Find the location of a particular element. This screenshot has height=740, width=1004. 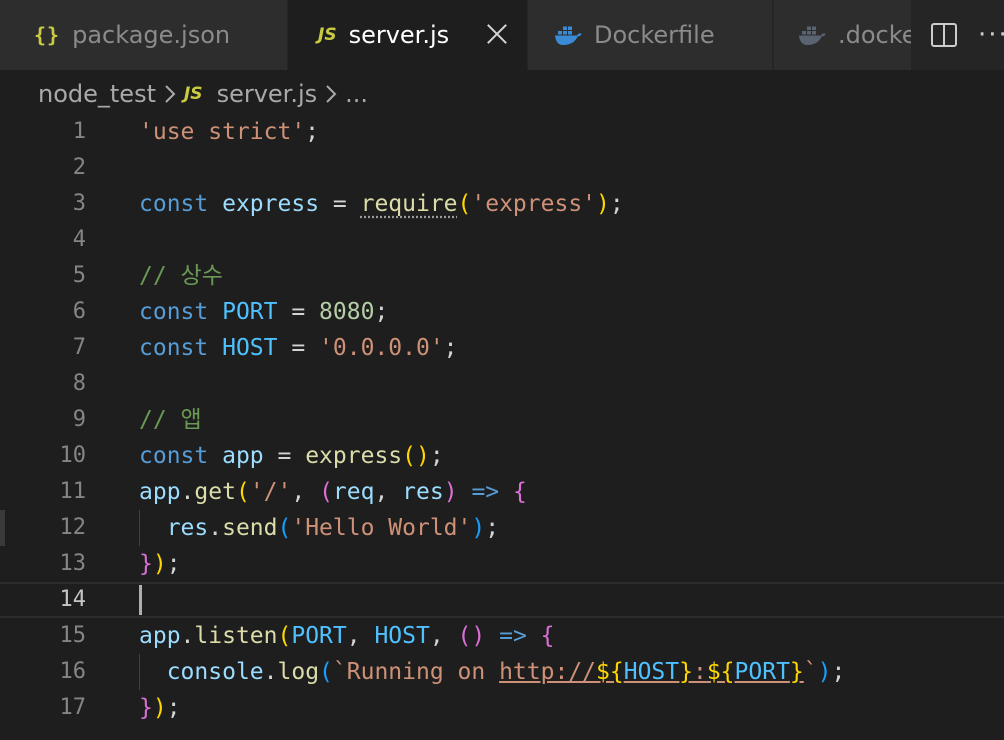

code-line: 2 is located at coordinates (502, 168).